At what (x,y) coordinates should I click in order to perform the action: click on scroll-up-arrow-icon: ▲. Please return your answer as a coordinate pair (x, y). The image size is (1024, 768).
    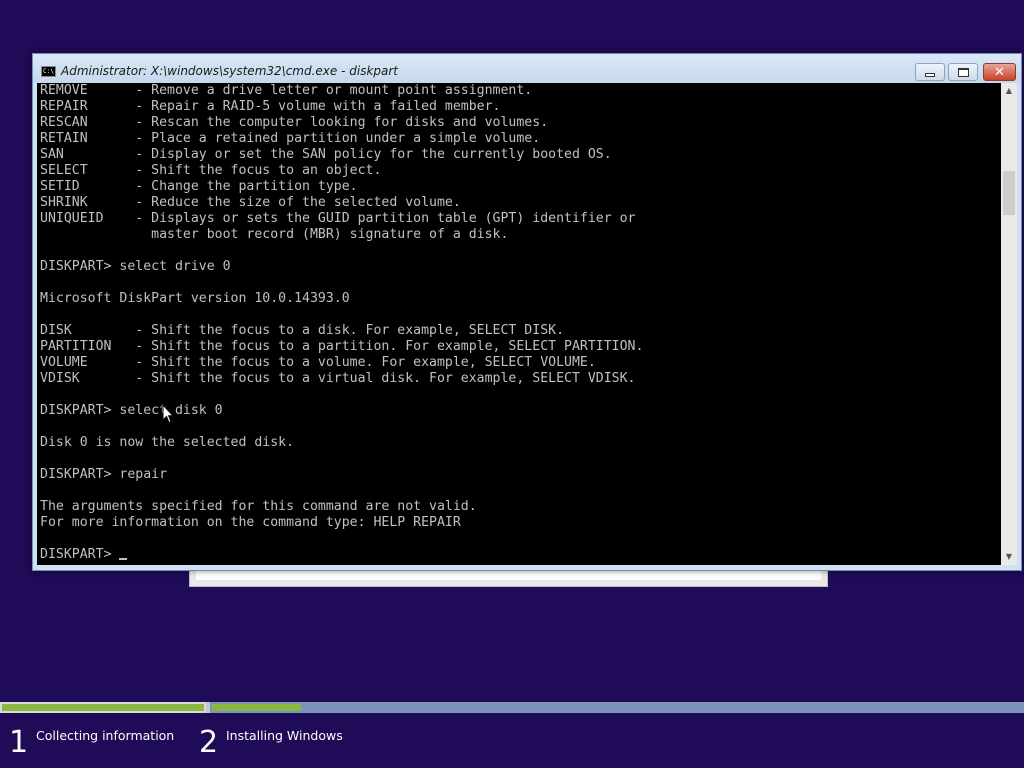
    Looking at the image, I should click on (1009, 91).